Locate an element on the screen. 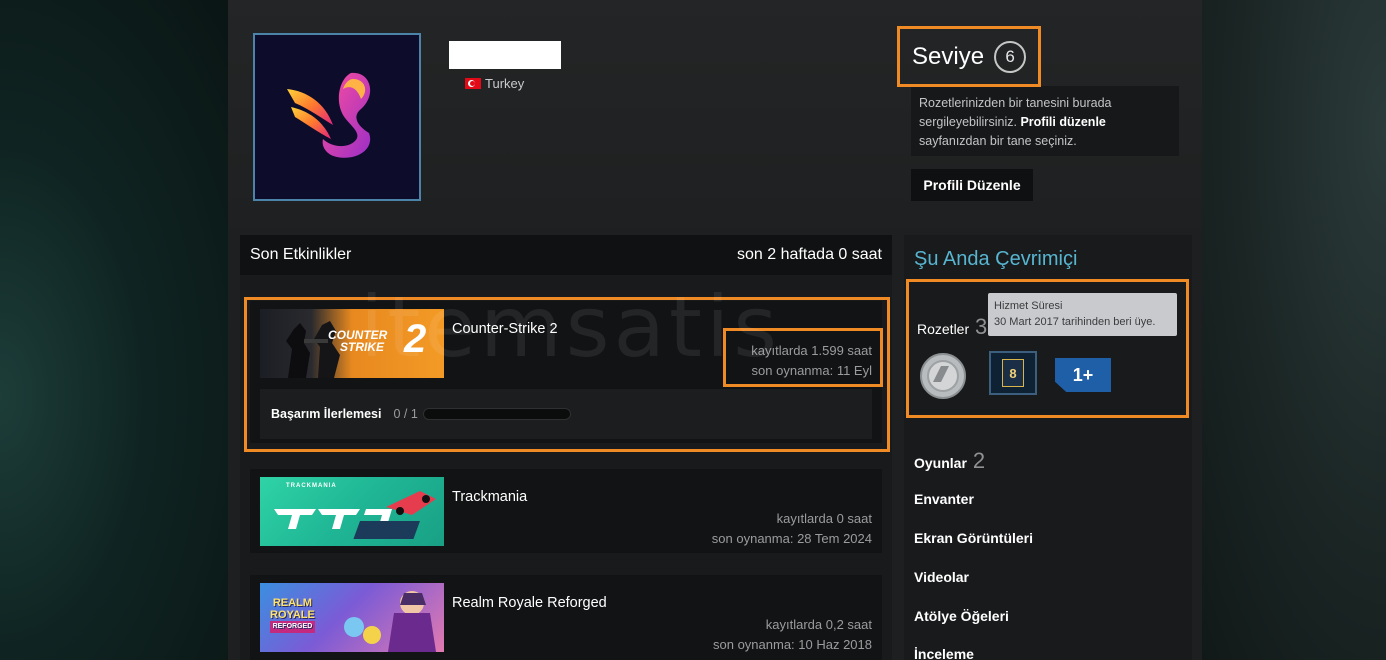 This screenshot has width=1386, height=660. edit-profile-button: Profili Düzenle is located at coordinates (972, 185).